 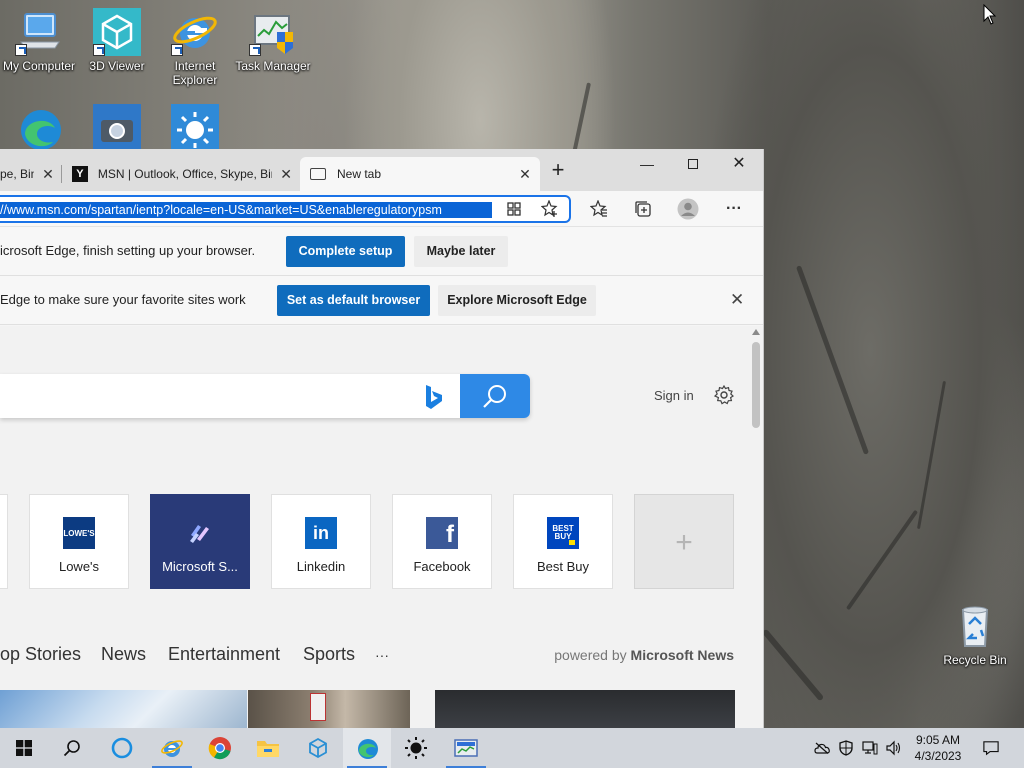 I want to click on feed-tab-top-stories: op Stories, so click(x=40, y=654).